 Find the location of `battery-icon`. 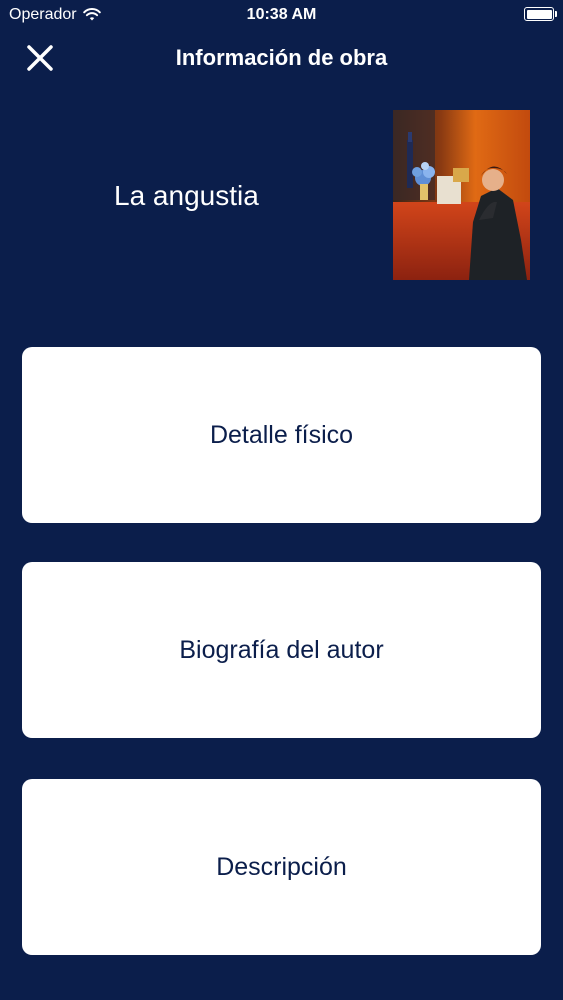

battery-icon is located at coordinates (540, 14).